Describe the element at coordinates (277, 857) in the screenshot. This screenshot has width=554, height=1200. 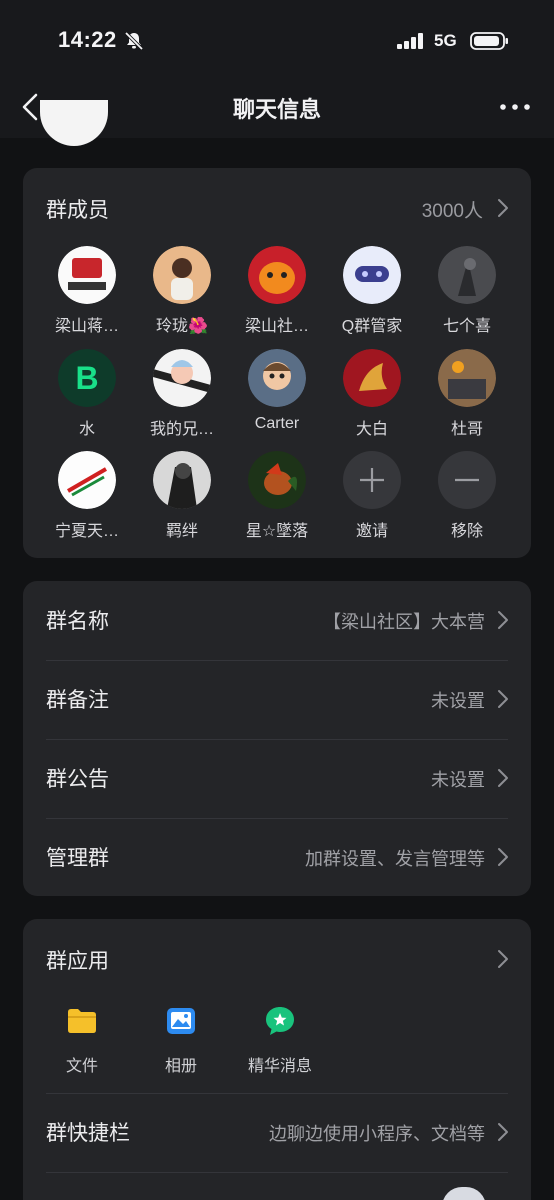
I see `manage-group-row: 管理群 加群设置、发言管理等` at that location.